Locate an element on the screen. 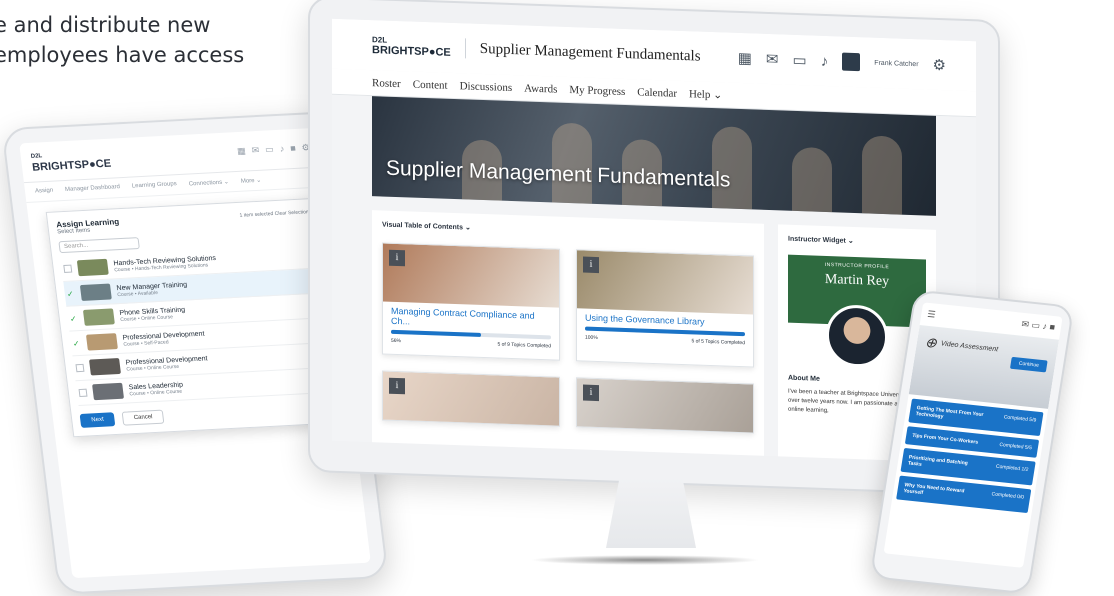 The width and height of the screenshot is (1114, 596). nav-awards: Awards is located at coordinates (540, 88).